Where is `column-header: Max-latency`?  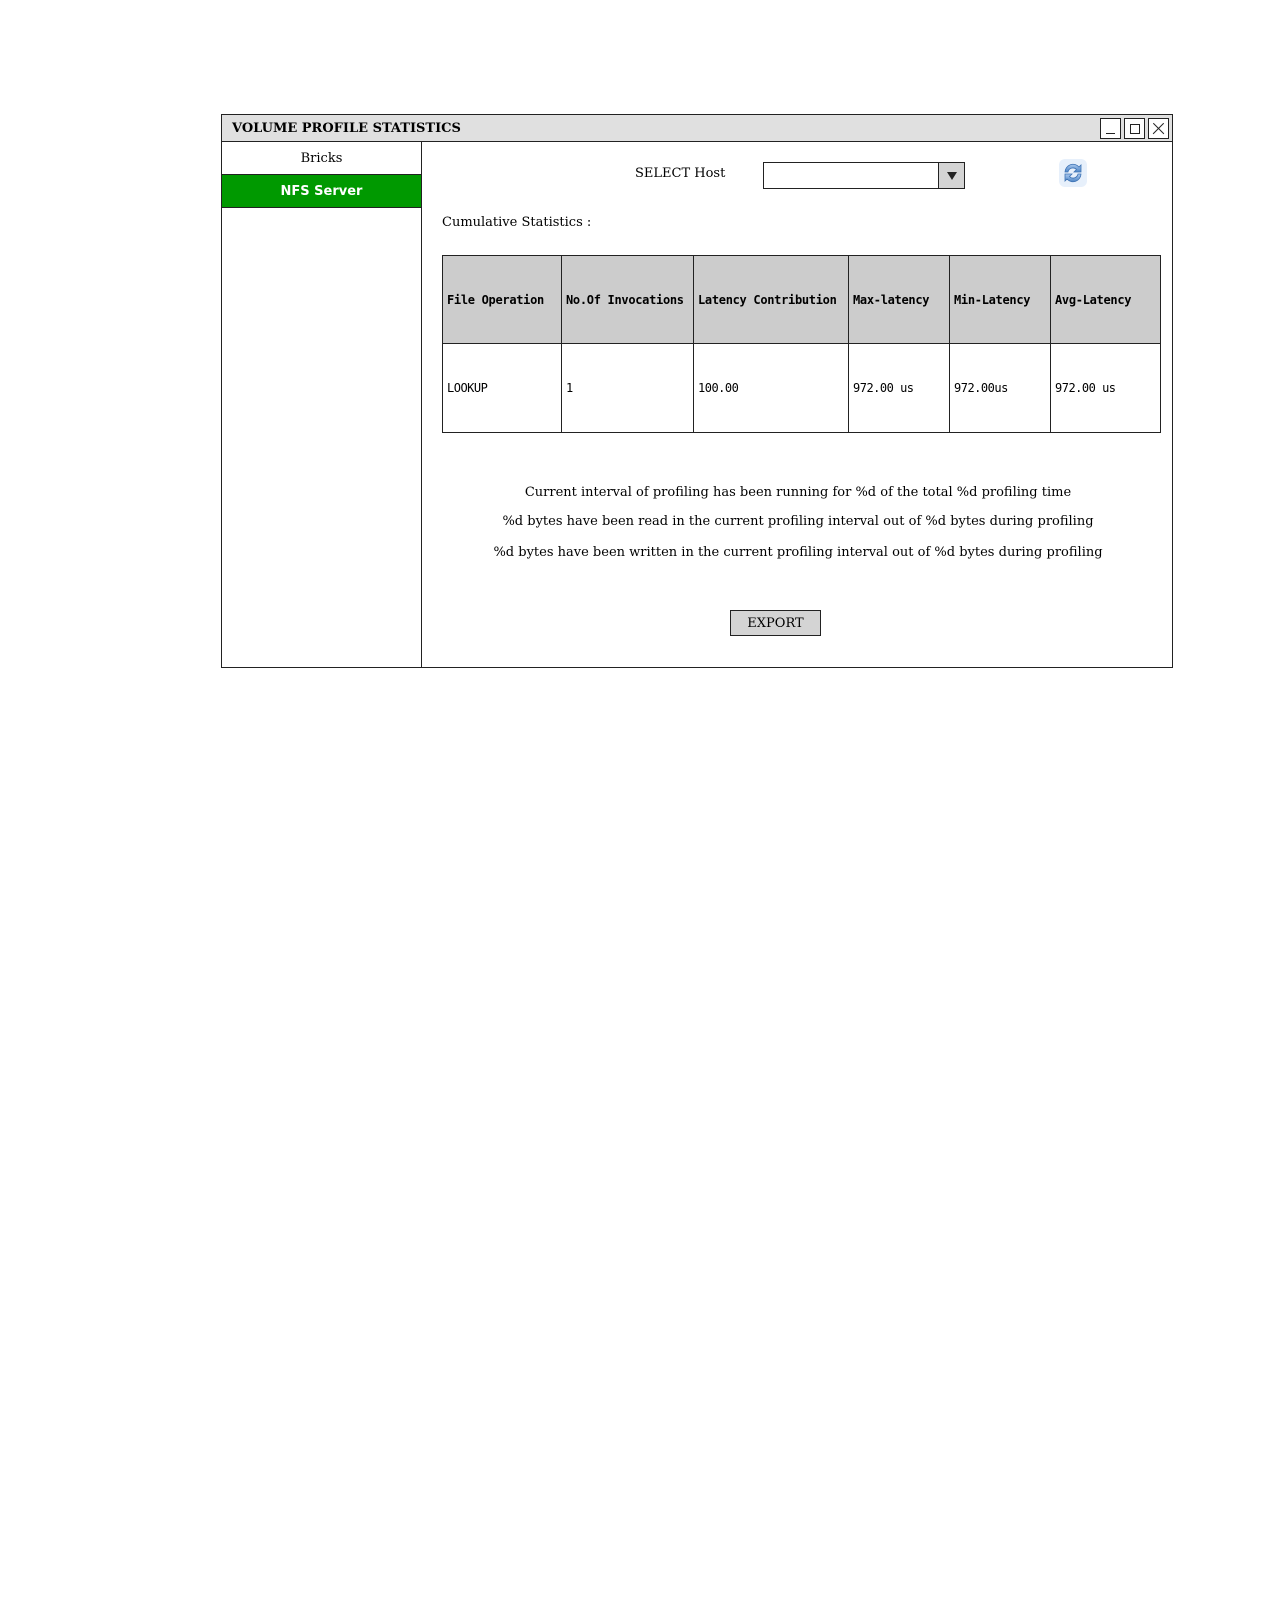
column-header: Max-latency is located at coordinates (899, 299).